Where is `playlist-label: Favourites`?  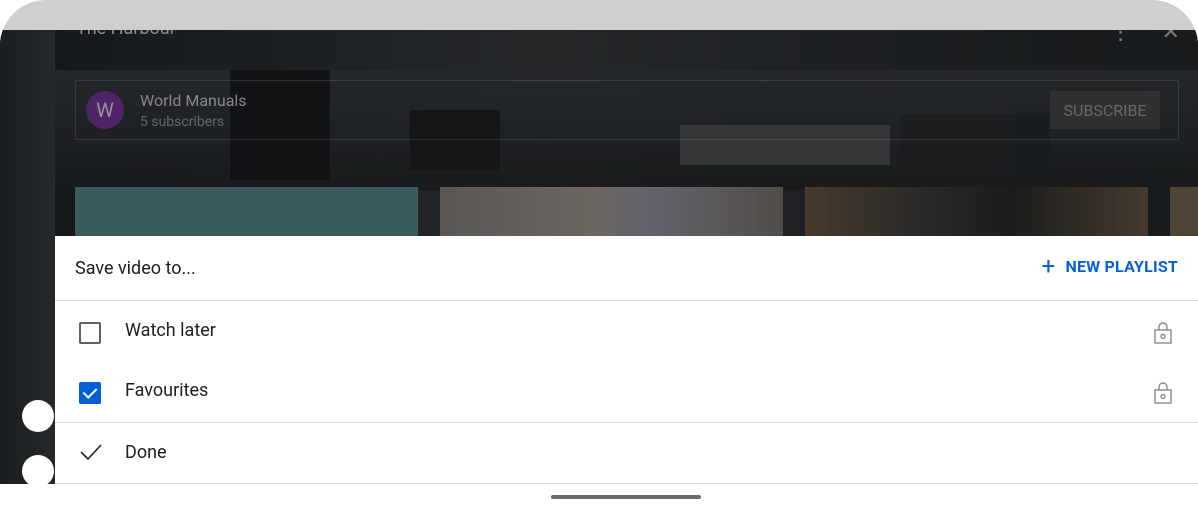 playlist-label: Favourites is located at coordinates (167, 390).